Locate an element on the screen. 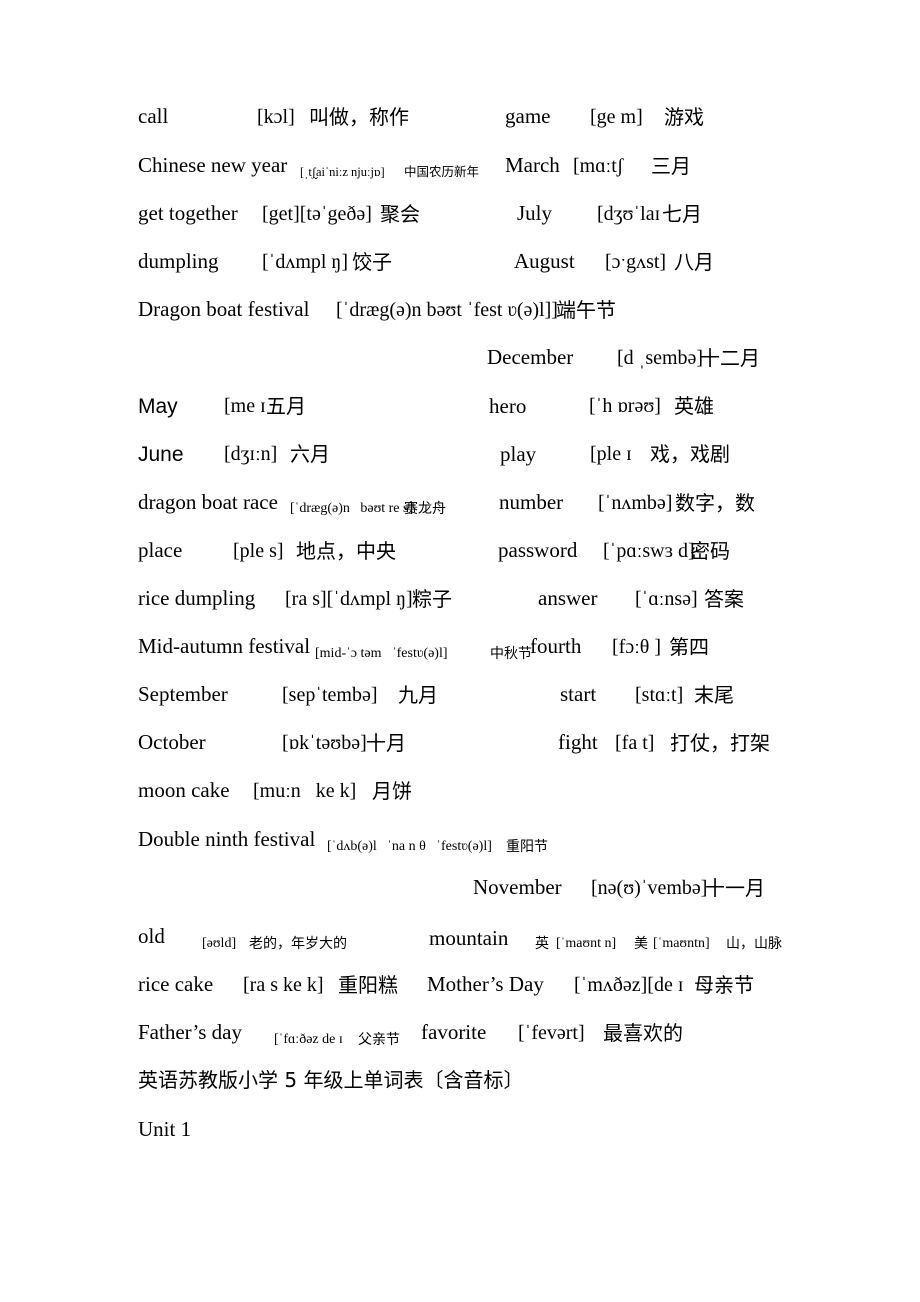 The image size is (920, 1302). translation-rice-cake: 重阳糕 is located at coordinates (368, 985).